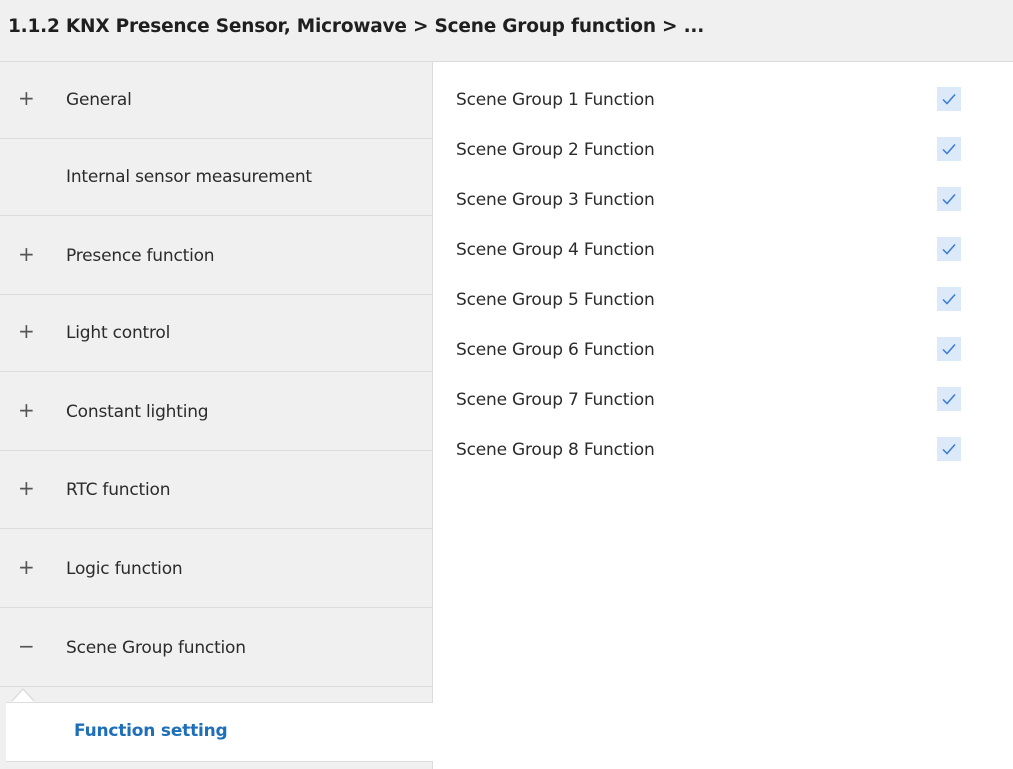  I want to click on sidebar-item-logic-function: + Logic function, so click(216, 569).